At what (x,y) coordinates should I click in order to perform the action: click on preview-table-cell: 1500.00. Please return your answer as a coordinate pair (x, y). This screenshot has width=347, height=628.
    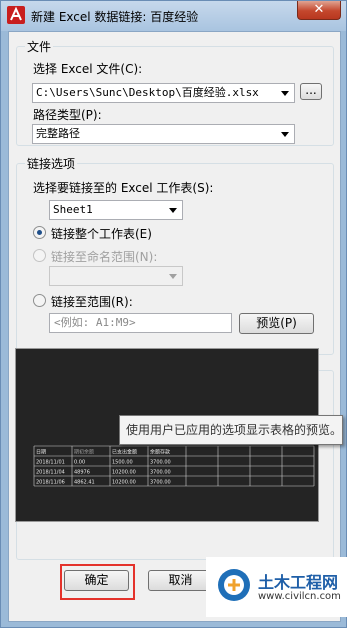
    Looking at the image, I should click on (122, 463).